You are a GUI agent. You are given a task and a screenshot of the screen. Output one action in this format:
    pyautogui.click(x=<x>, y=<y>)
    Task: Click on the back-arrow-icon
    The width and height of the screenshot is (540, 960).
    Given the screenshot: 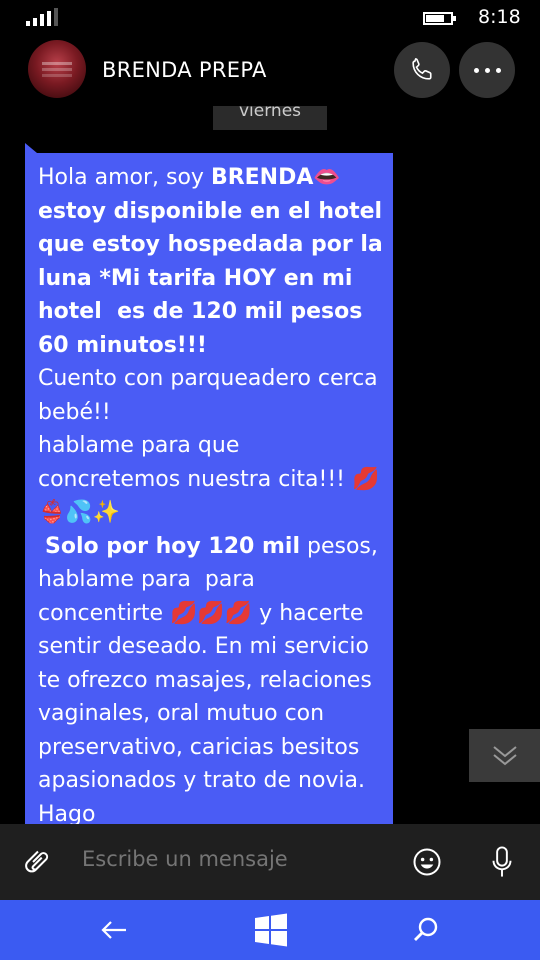 What is the action you would take?
    pyautogui.click(x=113, y=930)
    